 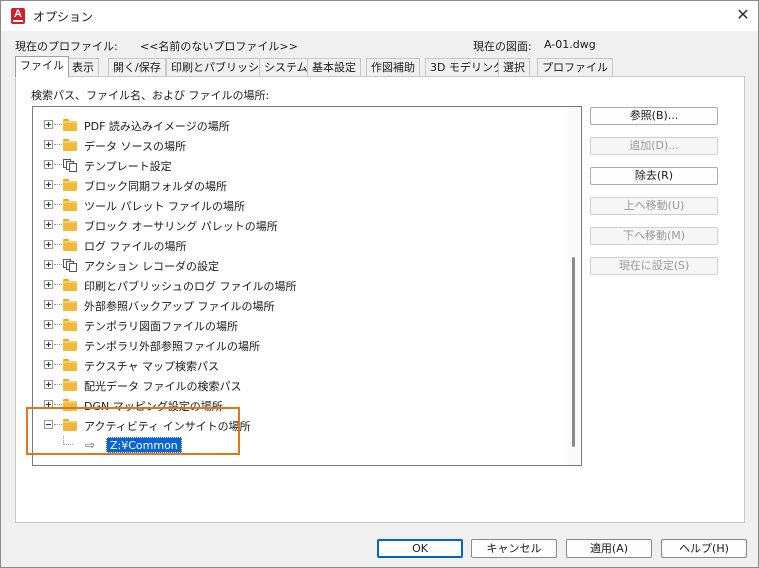 I want to click on tree-item-xref-backup: 外部参照バックアップ ファイルの場所, so click(x=293, y=305).